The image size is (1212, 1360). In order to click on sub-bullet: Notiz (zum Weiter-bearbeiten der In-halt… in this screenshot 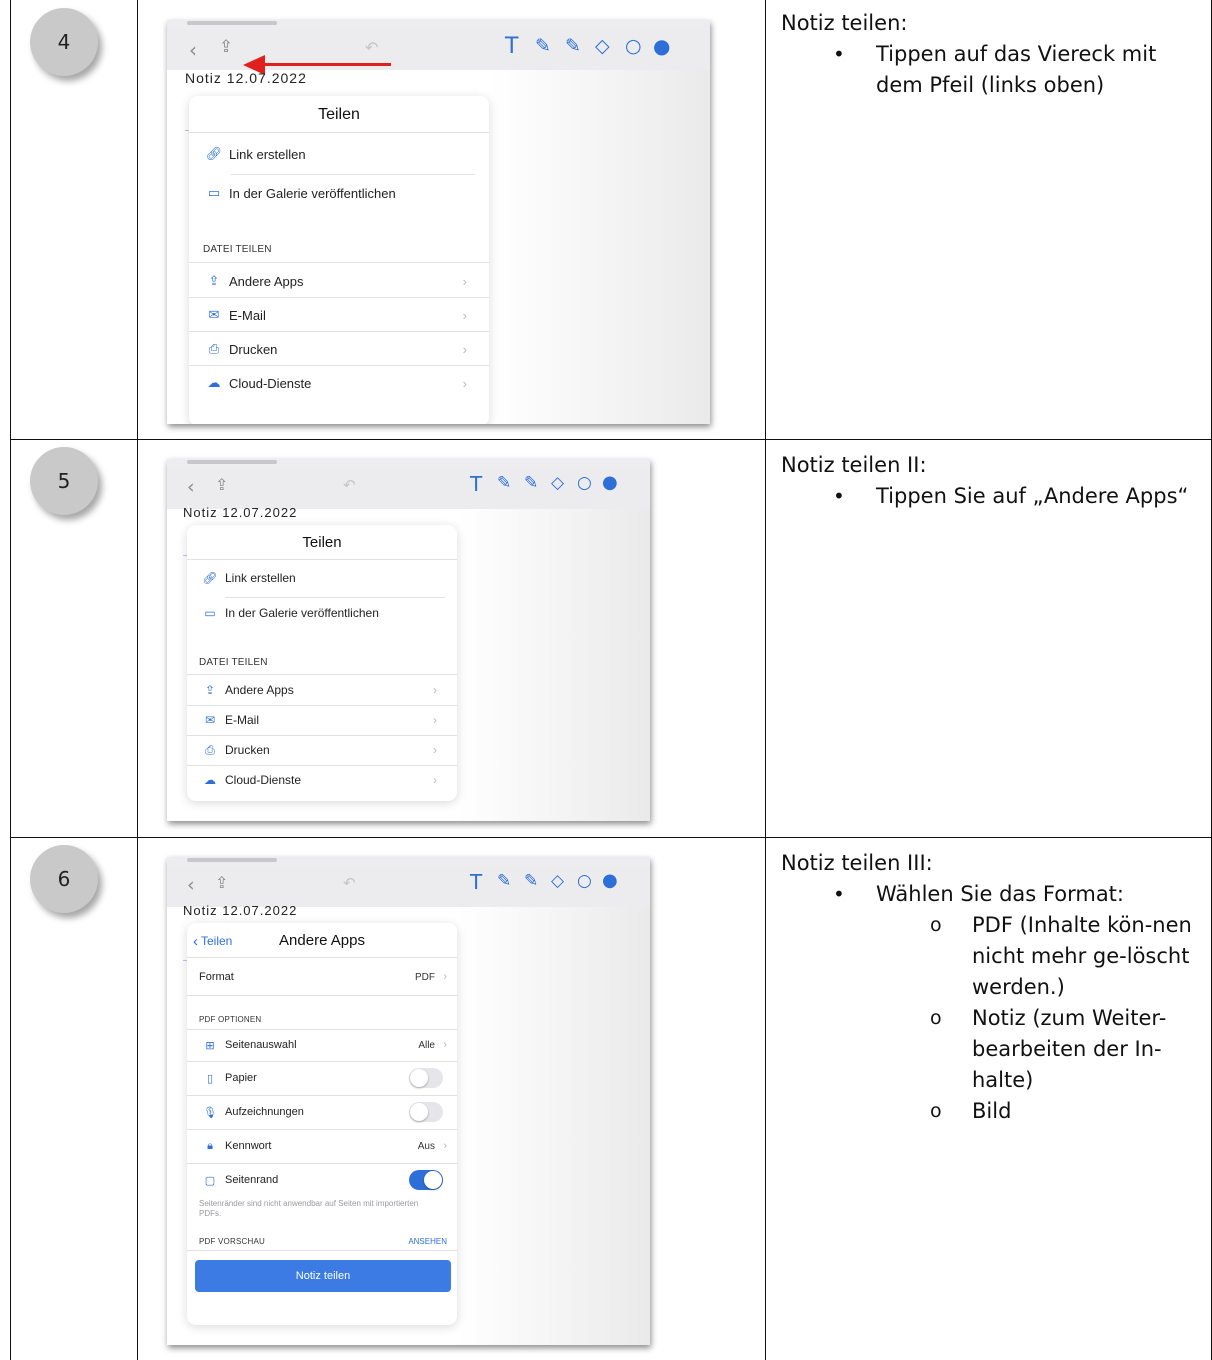, I will do `click(991, 1049)`.